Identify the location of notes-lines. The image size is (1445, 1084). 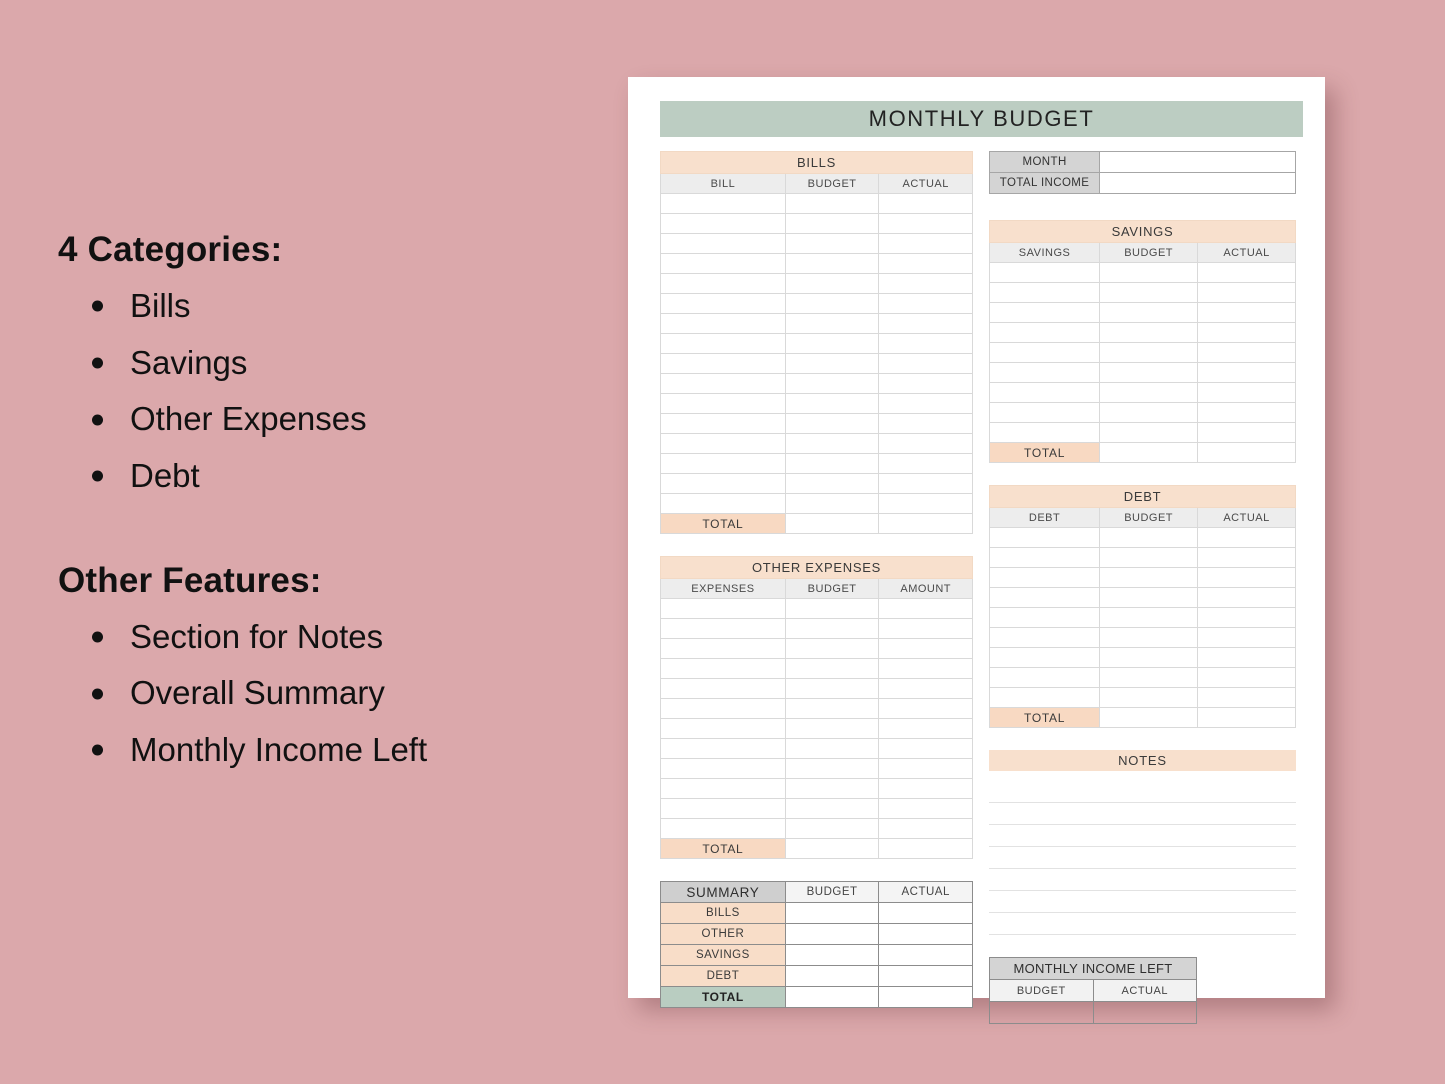
(1142, 853).